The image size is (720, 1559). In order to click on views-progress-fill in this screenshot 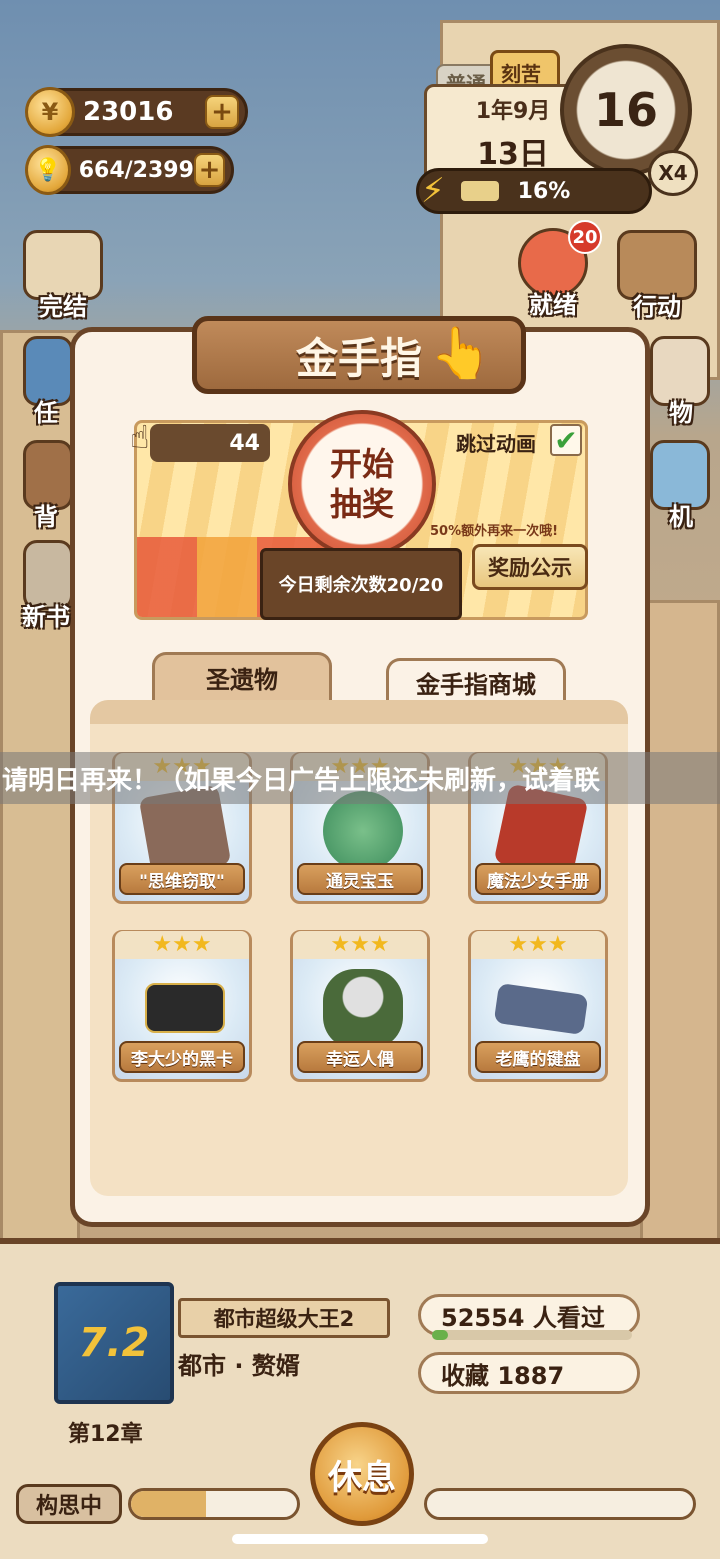, I will do `click(440, 1335)`.